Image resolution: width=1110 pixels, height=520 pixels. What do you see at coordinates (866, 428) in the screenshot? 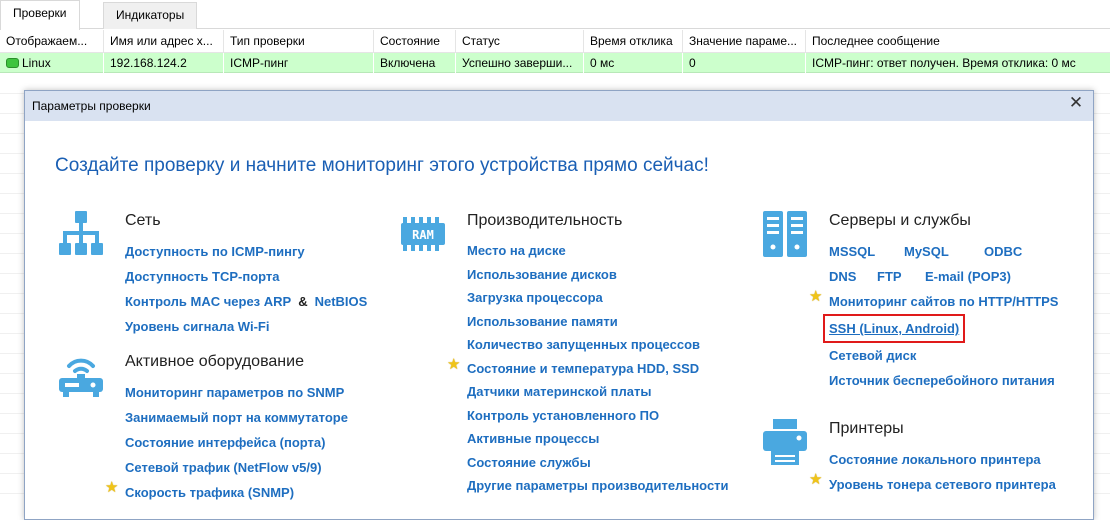
I see `section-title-printers: Принтеры` at bounding box center [866, 428].